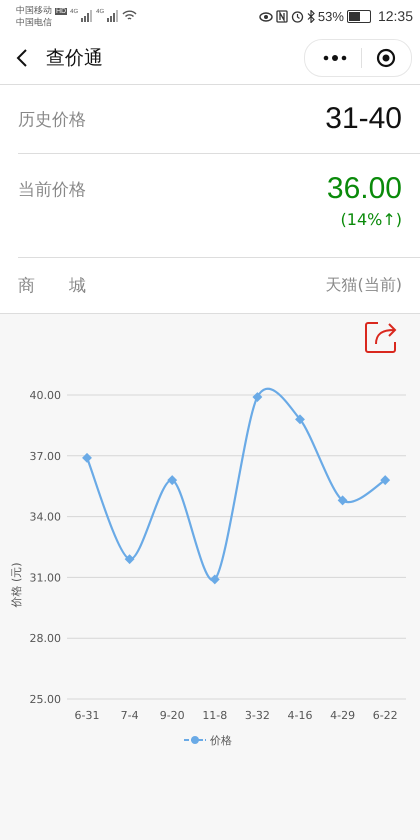 The width and height of the screenshot is (420, 840). What do you see at coordinates (364, 285) in the screenshot?
I see `store-name: 天猫(当前)` at bounding box center [364, 285].